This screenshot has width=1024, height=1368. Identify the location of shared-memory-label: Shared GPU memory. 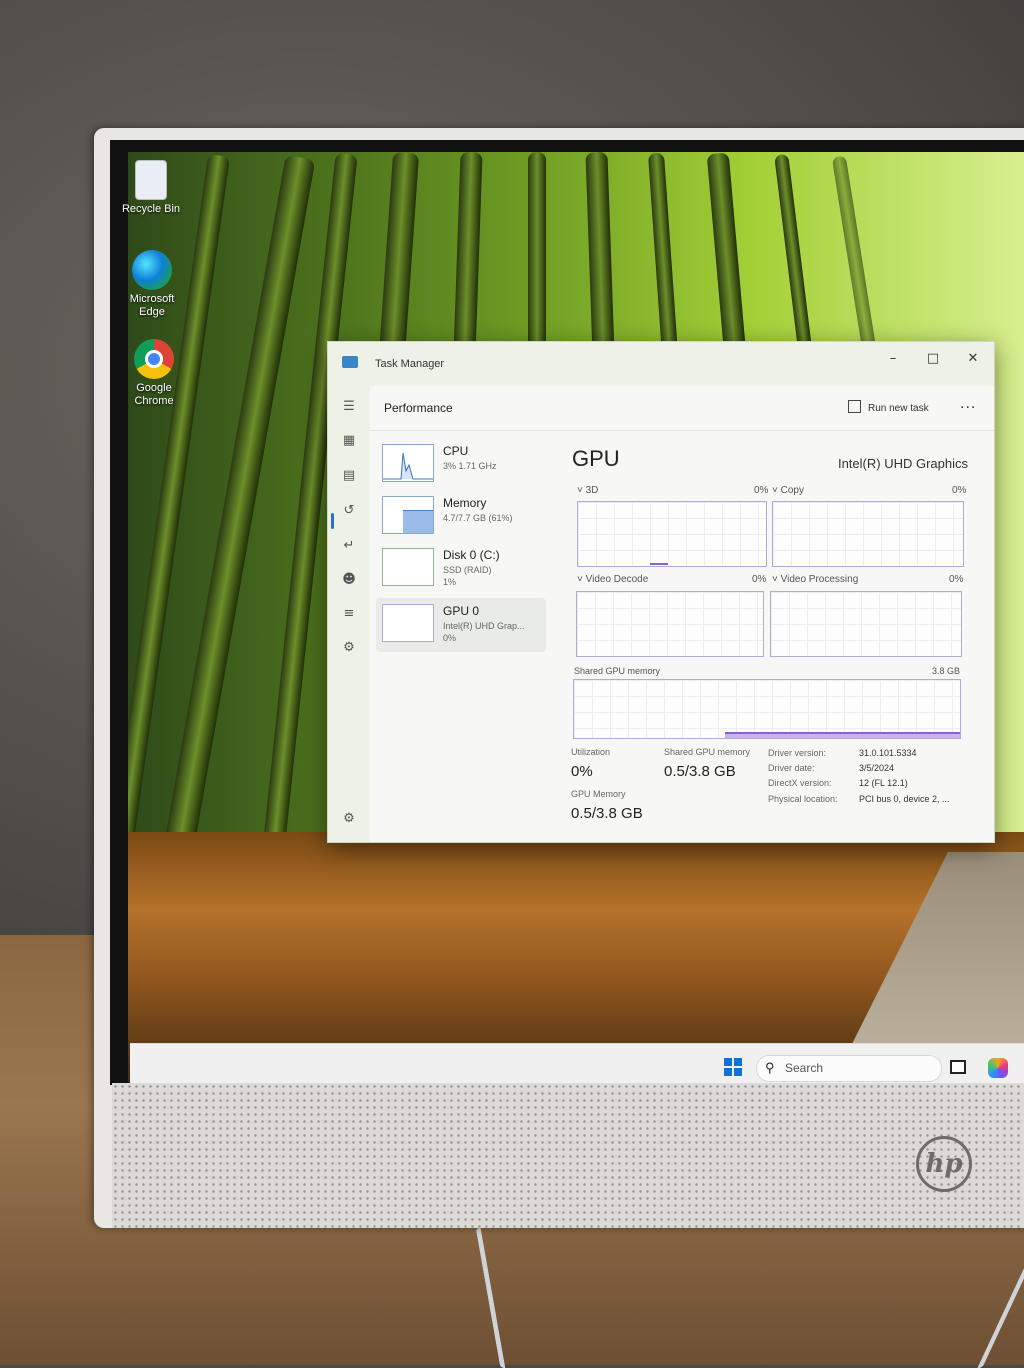
(707, 752).